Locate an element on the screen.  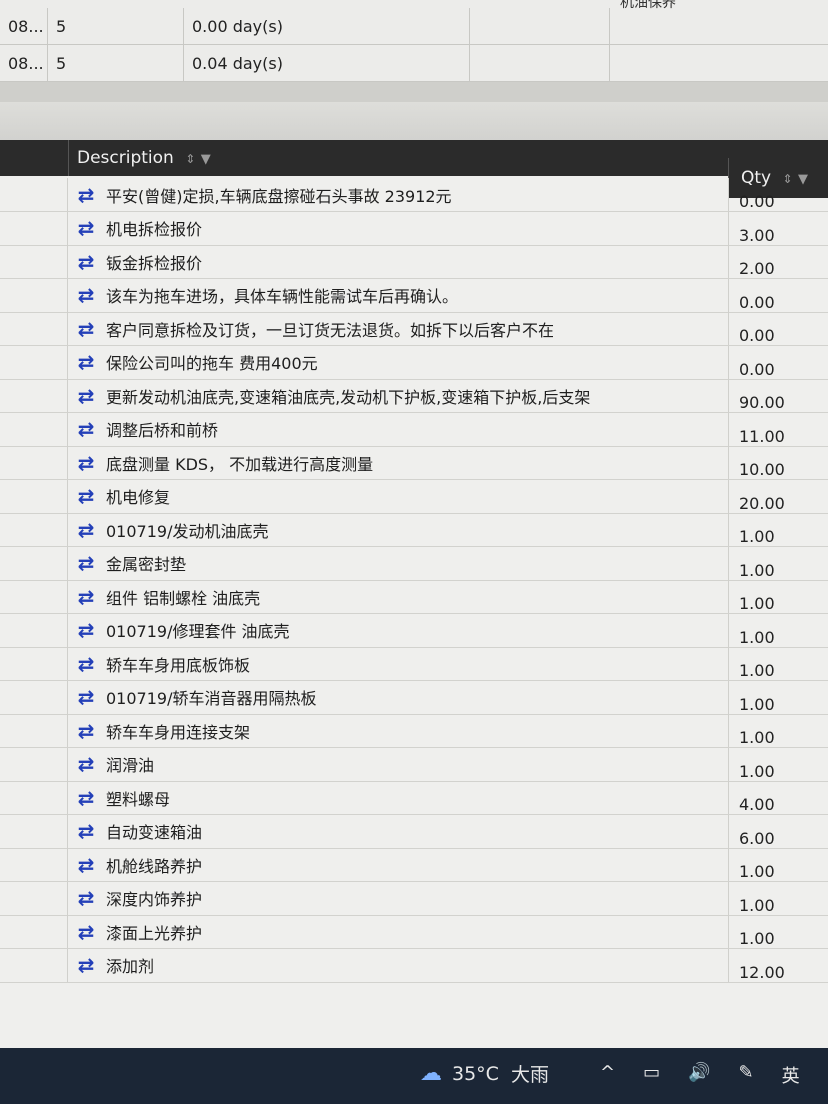
table-row: ⇄ 该车为拖车进场，具体车辆性能需试车后再确认。 0.00 is located at coordinates (414, 295).